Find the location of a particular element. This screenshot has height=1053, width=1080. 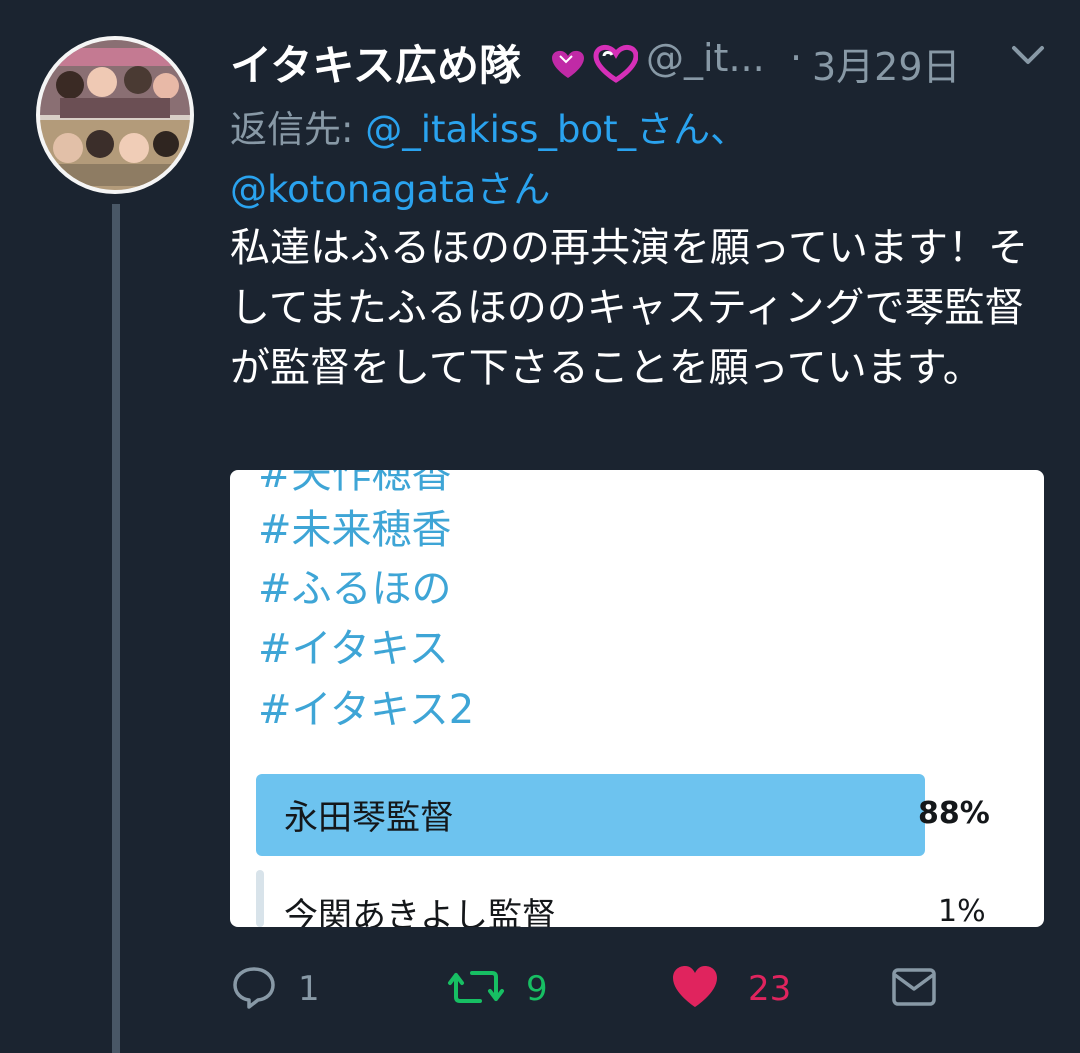

poll-option-label: 永田琴監督 is located at coordinates (369, 818).